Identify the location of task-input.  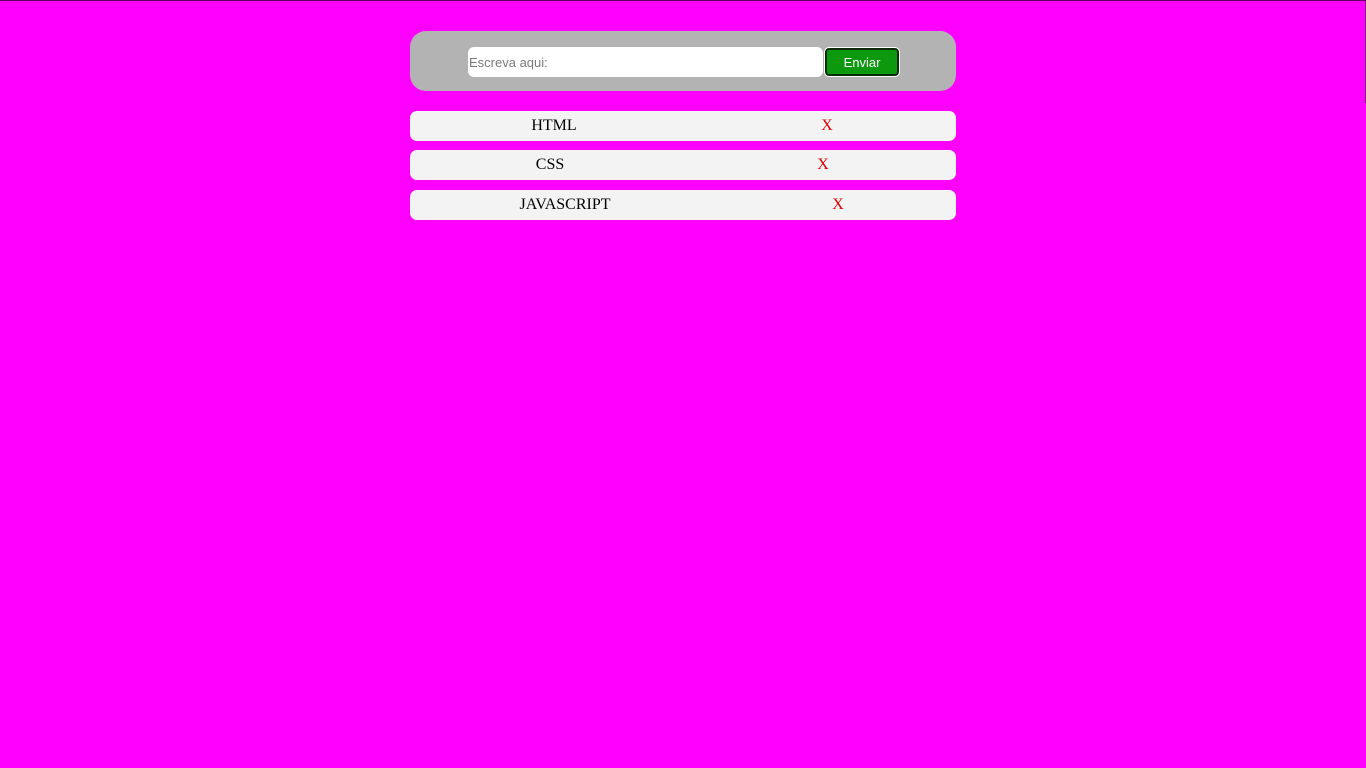
(645, 62).